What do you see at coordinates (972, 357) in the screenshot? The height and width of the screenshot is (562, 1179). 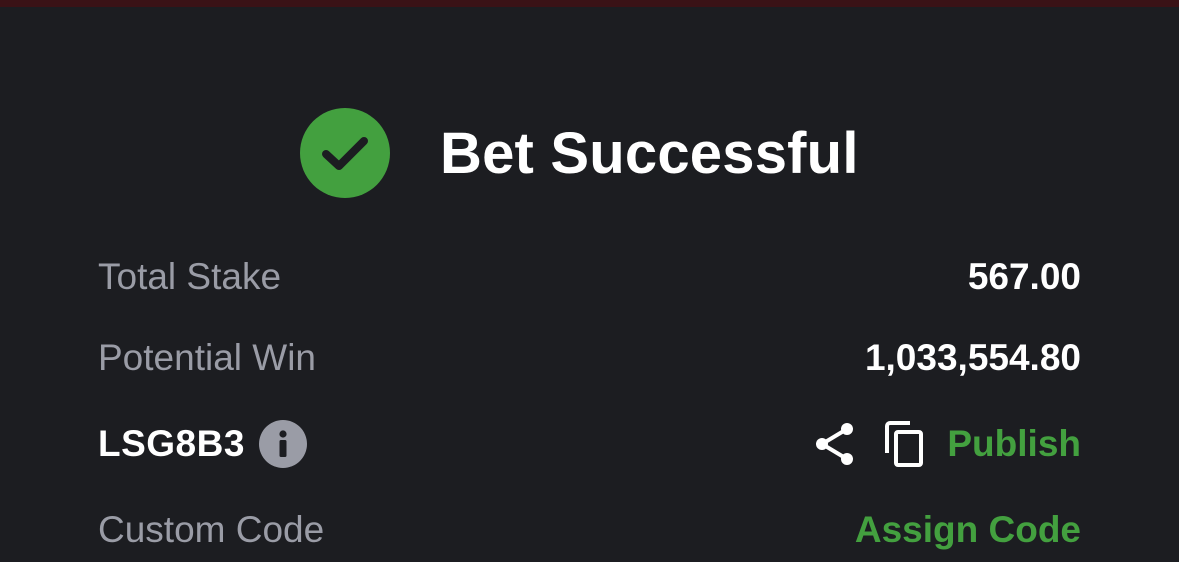 I see `potential-win-value: 1,033,554.80` at bounding box center [972, 357].